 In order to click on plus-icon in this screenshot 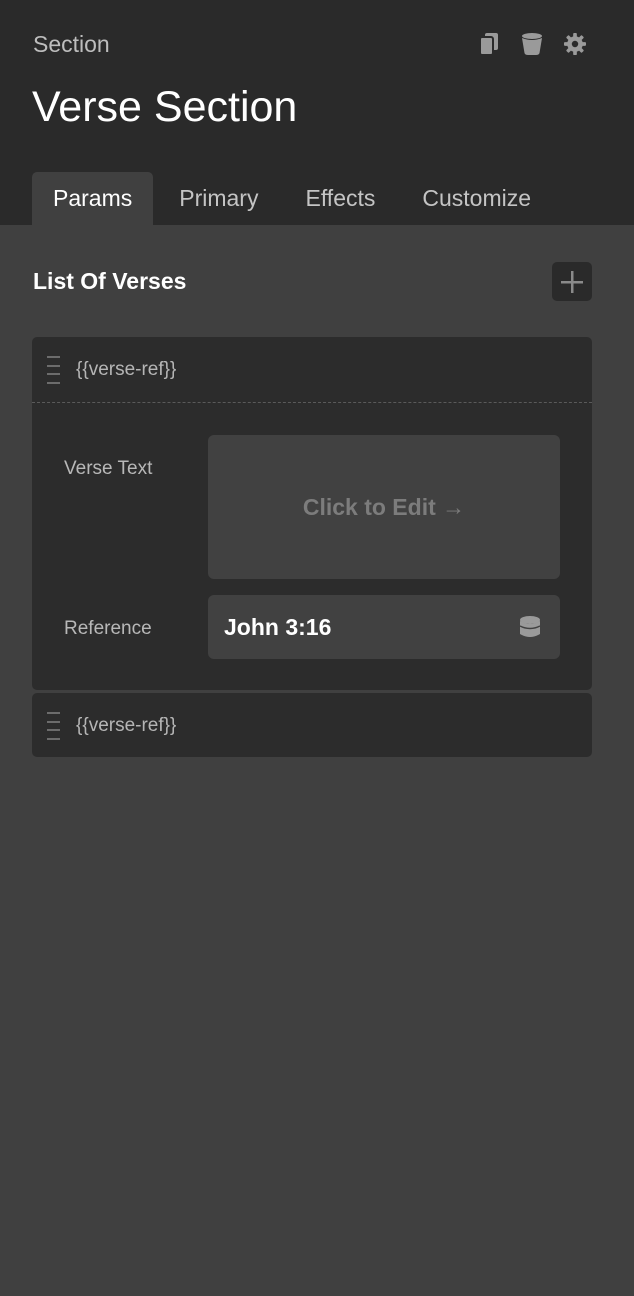, I will do `click(572, 281)`.